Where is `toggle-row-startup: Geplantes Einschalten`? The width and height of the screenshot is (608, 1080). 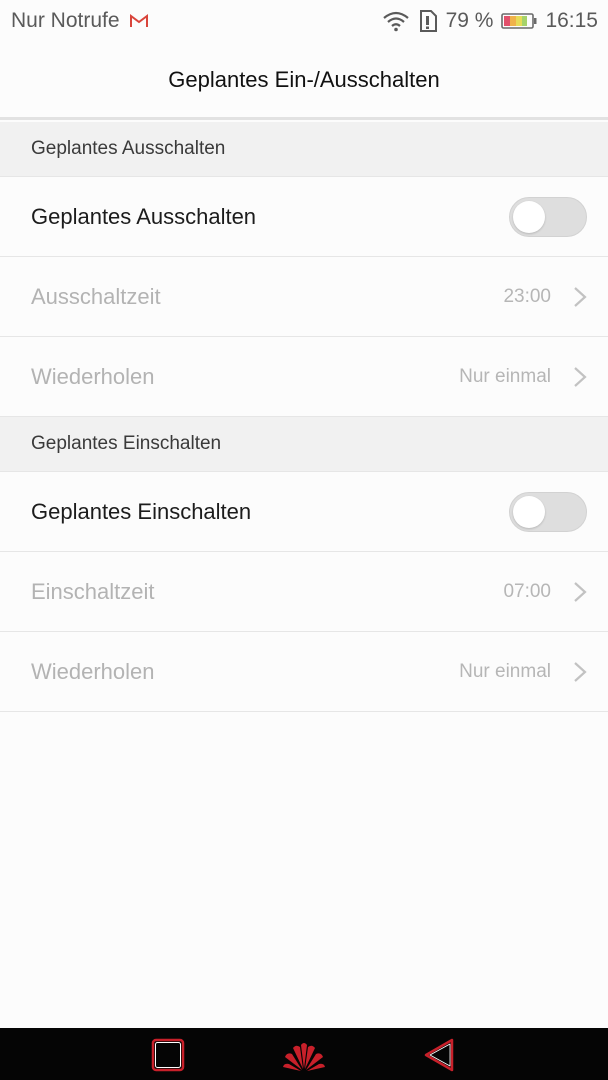
toggle-row-startup: Geplantes Einschalten is located at coordinates (304, 512).